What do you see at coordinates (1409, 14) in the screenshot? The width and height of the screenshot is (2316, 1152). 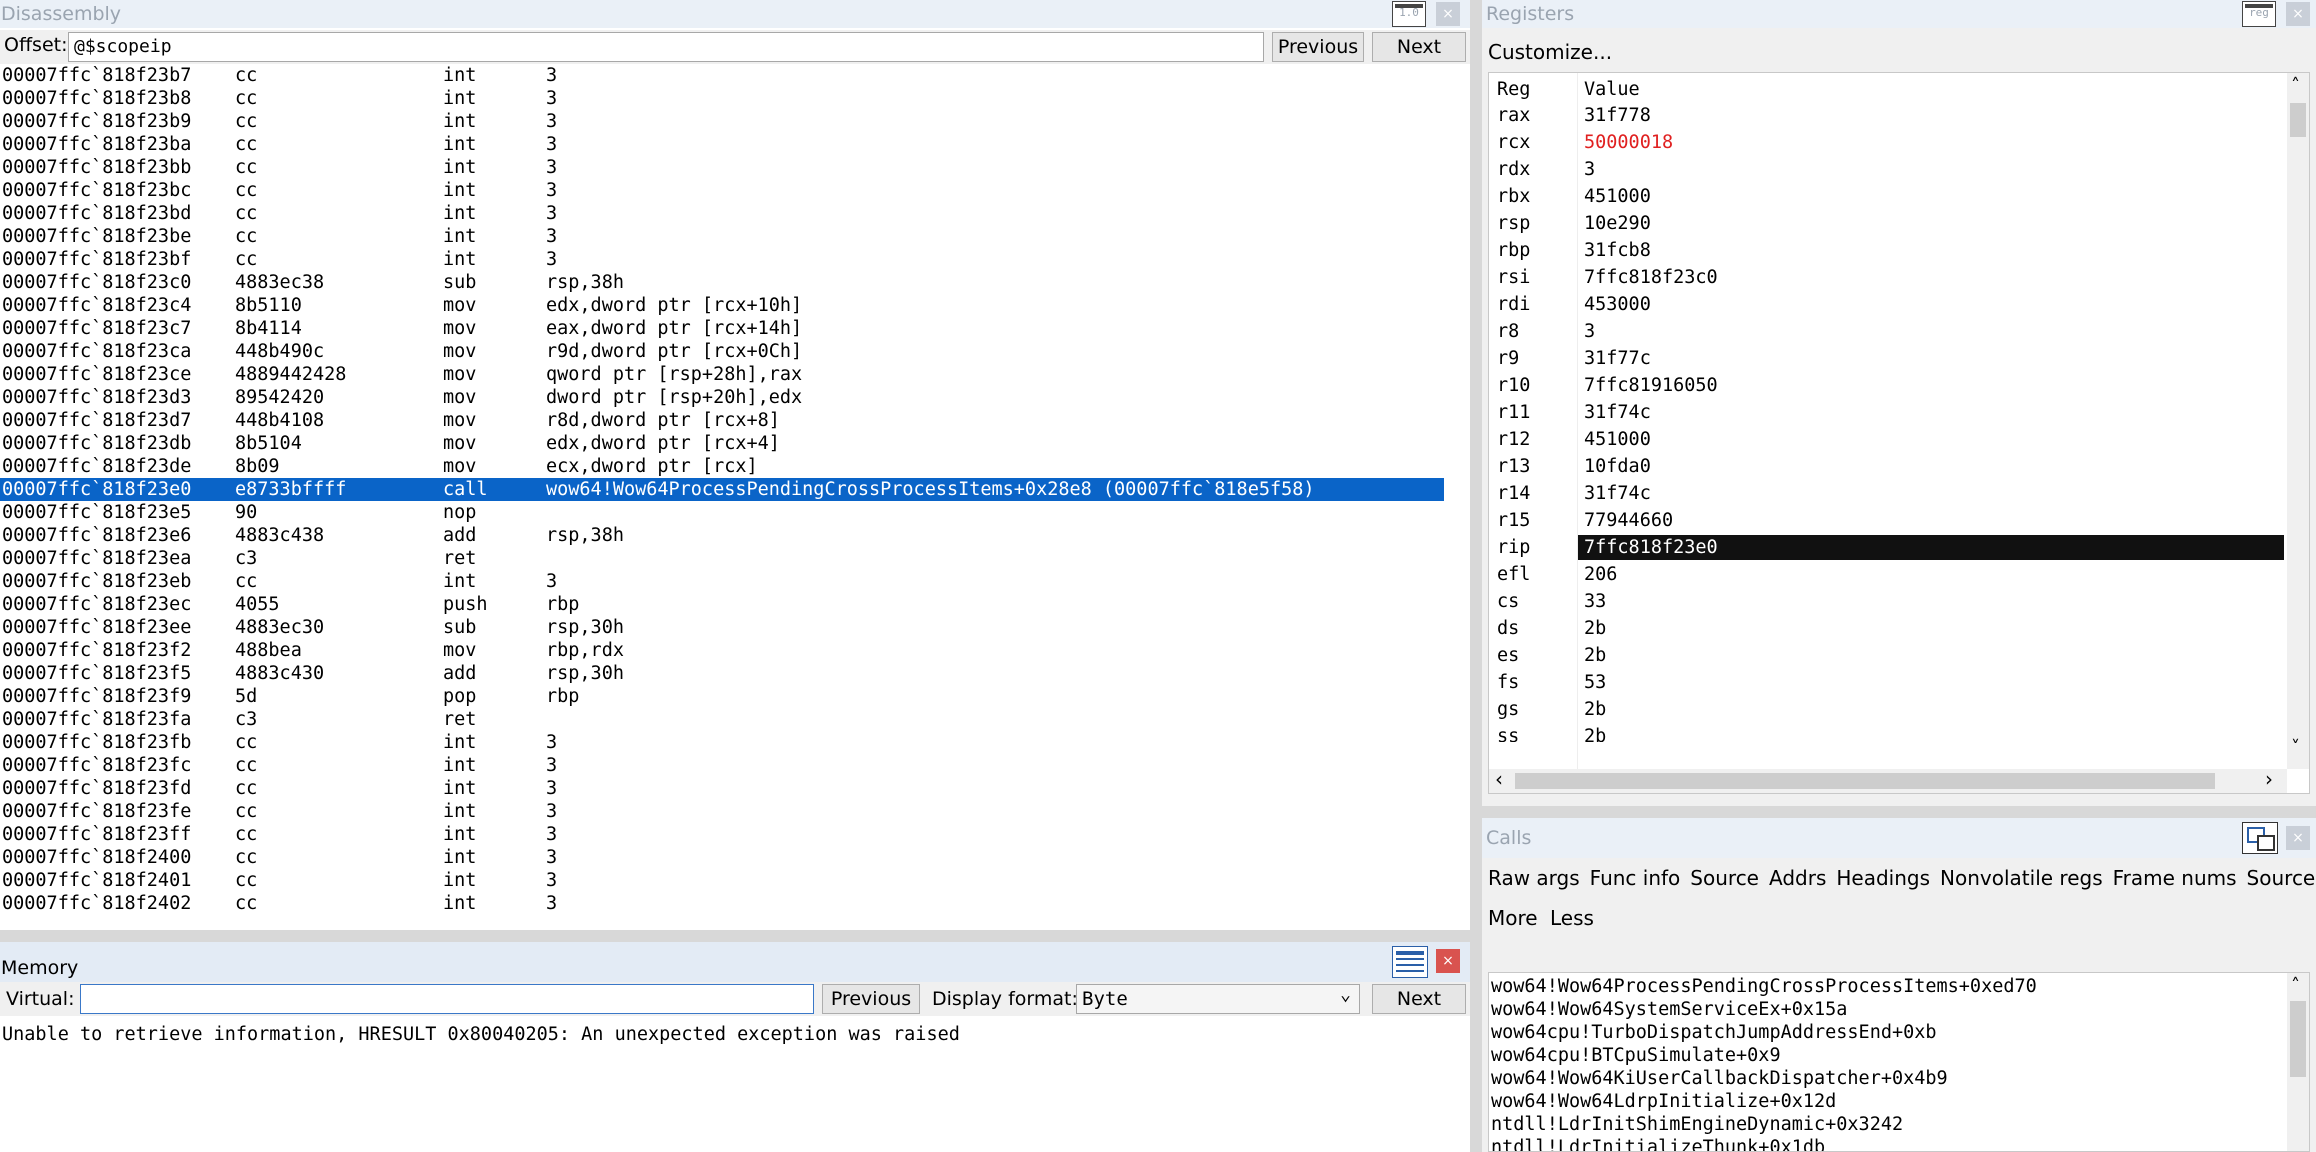 I see `disassembly-panel-icon: 1.0` at bounding box center [1409, 14].